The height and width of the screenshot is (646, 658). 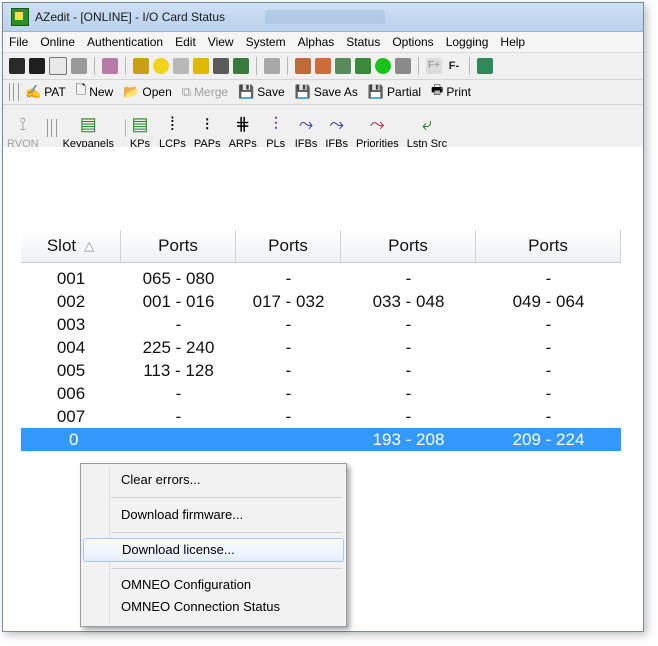 What do you see at coordinates (178, 347) in the screenshot?
I see `ports-cell: 225 - 240` at bounding box center [178, 347].